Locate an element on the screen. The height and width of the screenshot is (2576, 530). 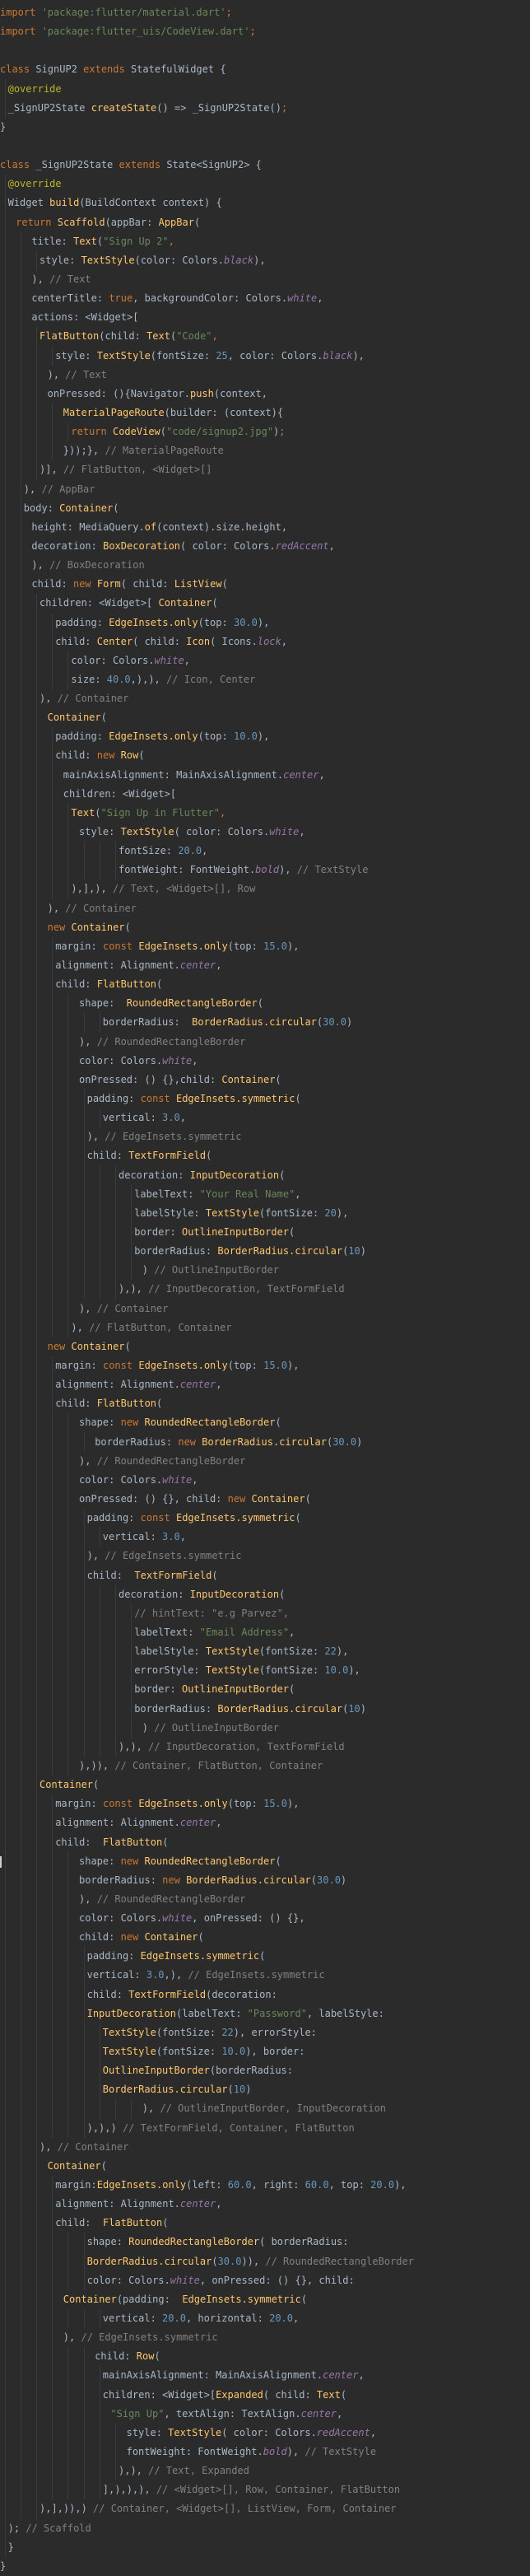
code-line: children: <Widget>[ is located at coordinates (265, 794).